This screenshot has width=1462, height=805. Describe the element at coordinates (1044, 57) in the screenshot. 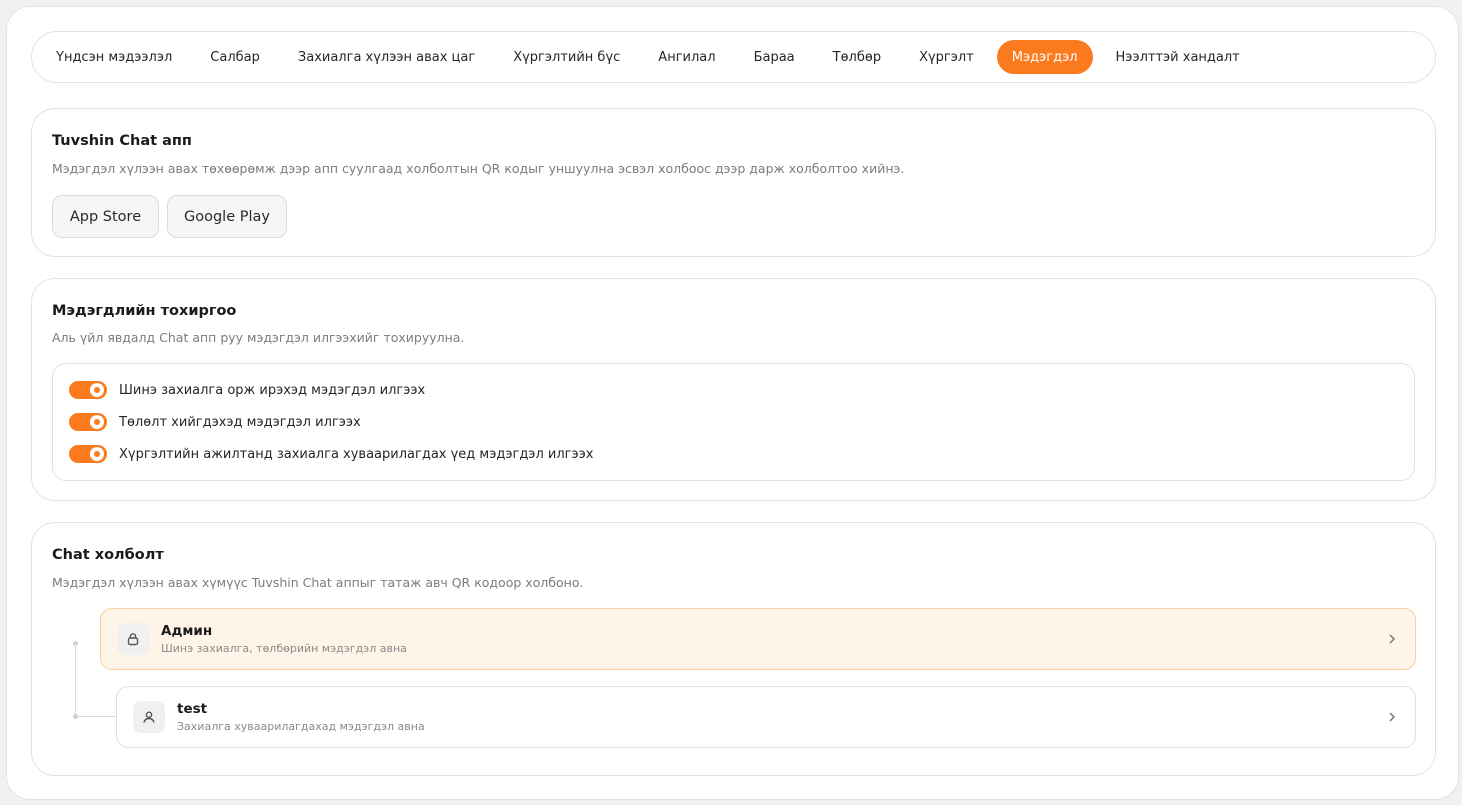

I see `tab-notifications: Мэдэгдэл` at that location.